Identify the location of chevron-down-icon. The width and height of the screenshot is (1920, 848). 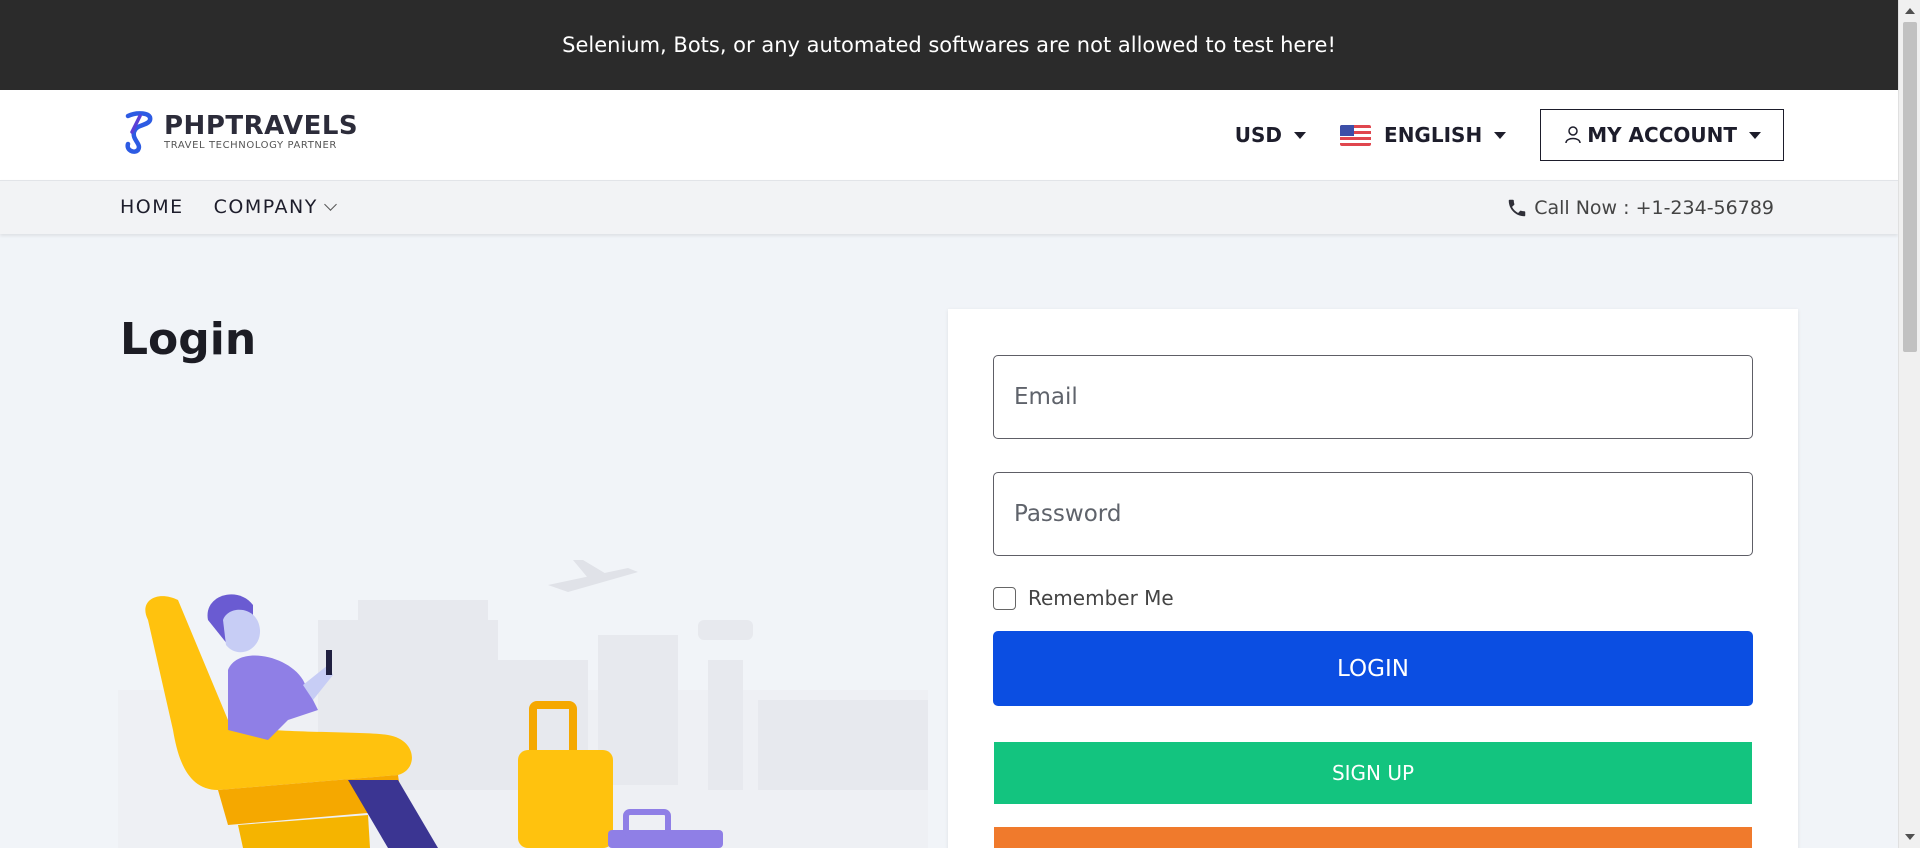
(330, 204).